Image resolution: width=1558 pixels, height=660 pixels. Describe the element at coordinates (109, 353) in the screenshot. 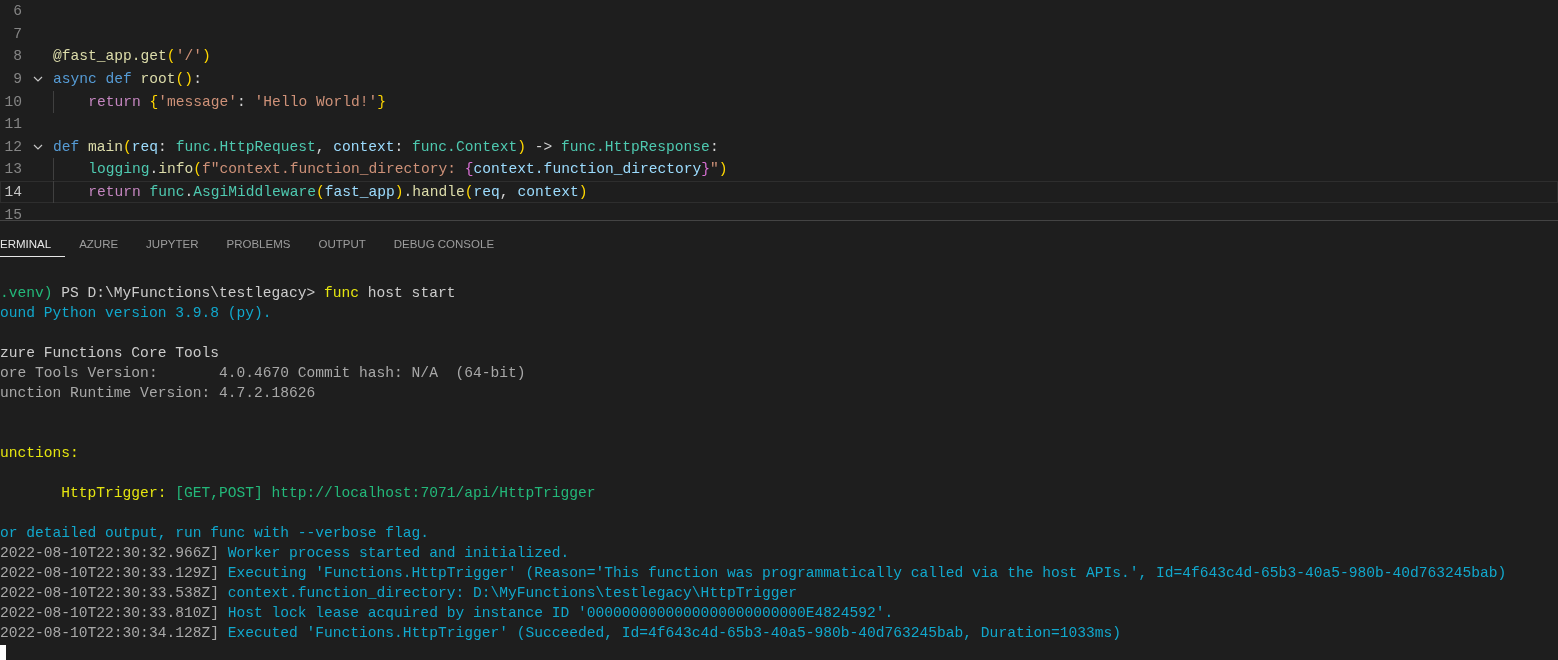

I see `terminal-line: zure Functions Core Tools` at that location.